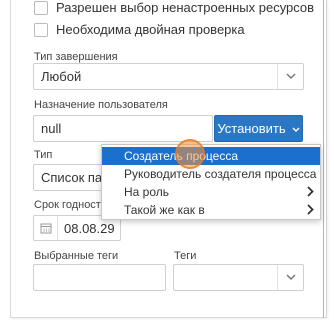 The width and height of the screenshot is (334, 325). I want to click on unconfigured-resources-label: Разрешен выбор ненастроенных ресурсов, so click(185, 7).